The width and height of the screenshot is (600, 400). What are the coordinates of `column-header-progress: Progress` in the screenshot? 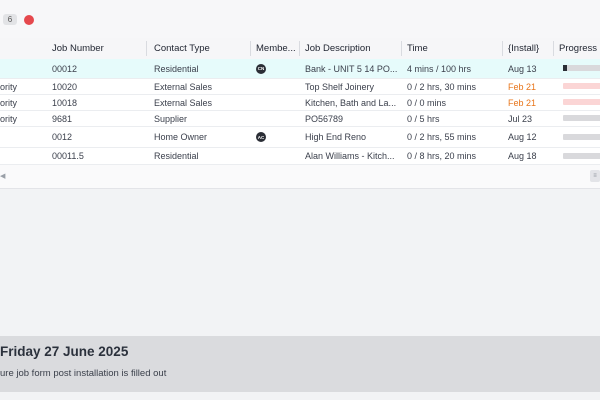 It's located at (579, 48).